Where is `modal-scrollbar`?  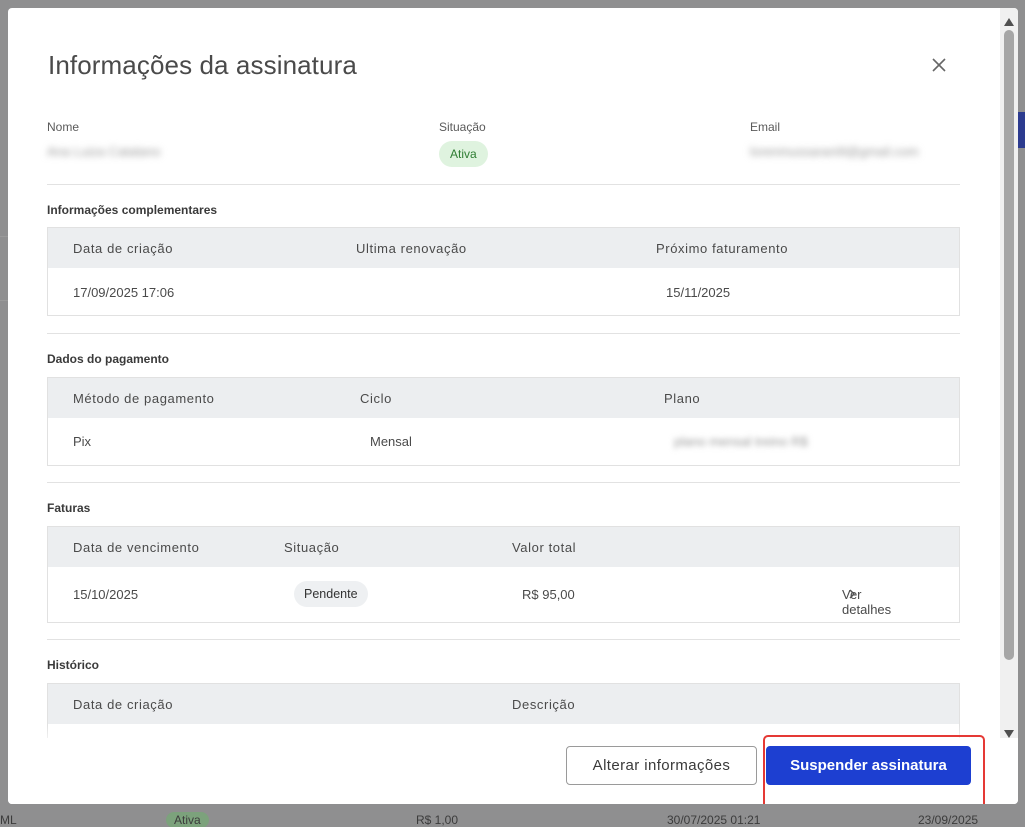
modal-scrollbar is located at coordinates (1009, 373).